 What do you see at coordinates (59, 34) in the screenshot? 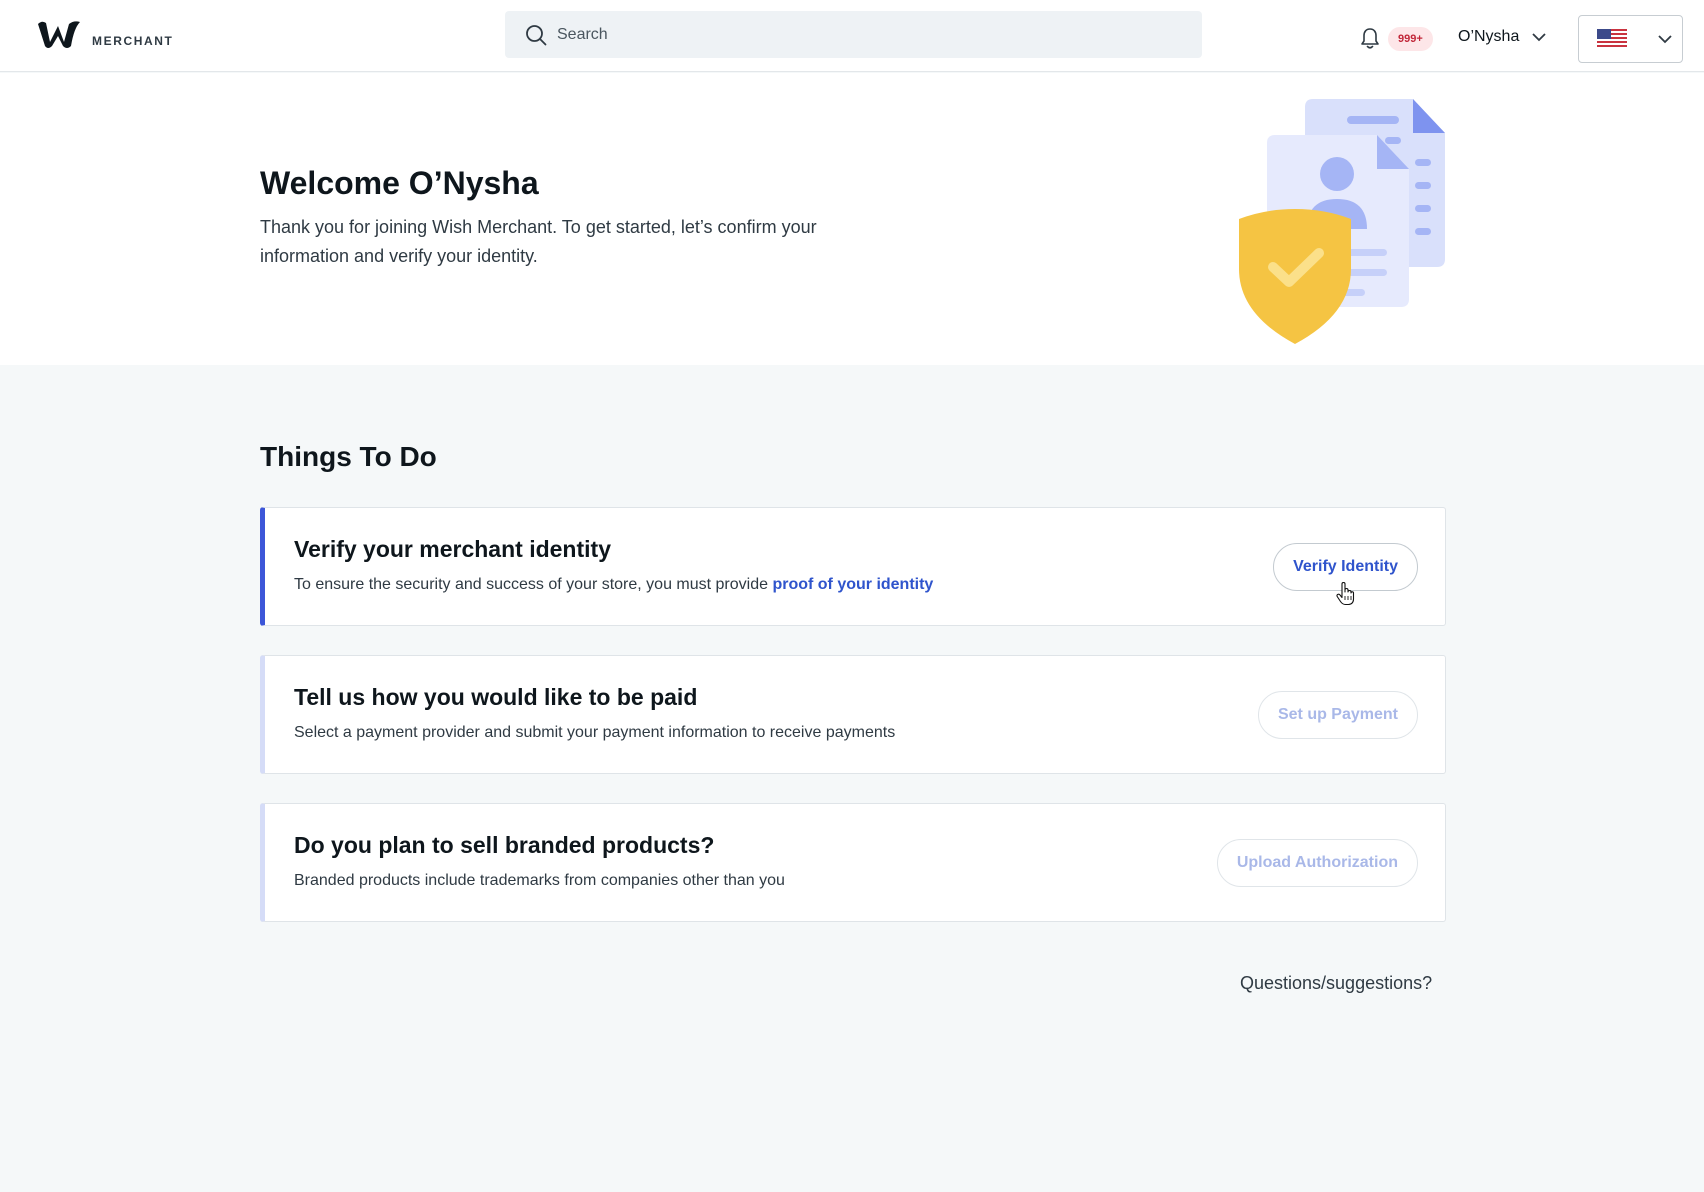
I see `wish-logo-icon` at bounding box center [59, 34].